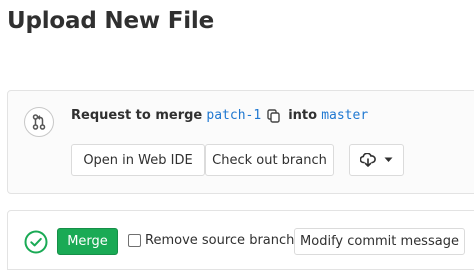 The height and width of the screenshot is (270, 474). I want to click on copy-icon, so click(273, 115).